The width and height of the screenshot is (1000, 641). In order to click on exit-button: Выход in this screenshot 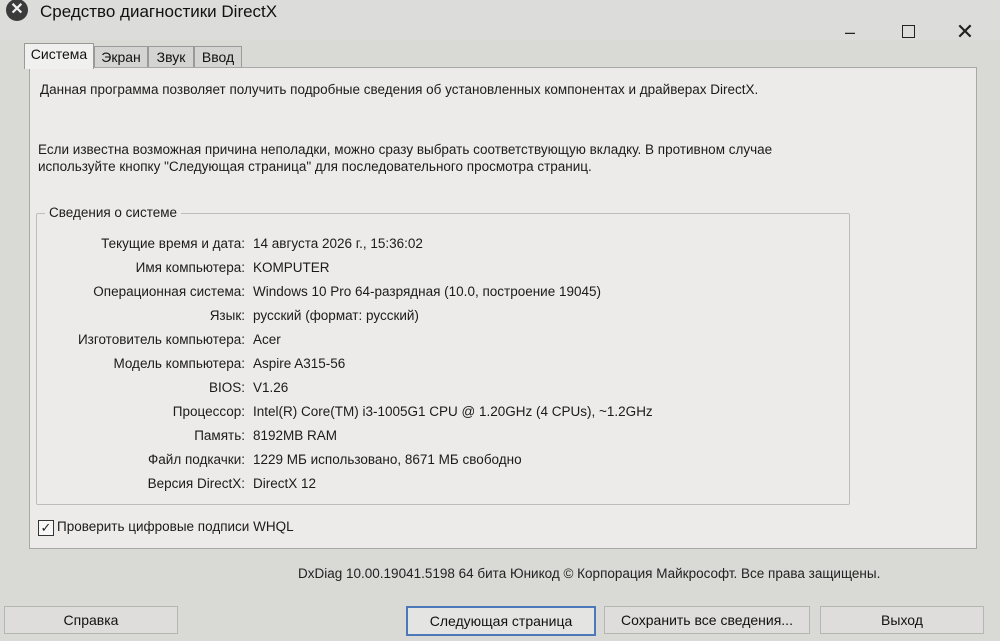, I will do `click(902, 620)`.